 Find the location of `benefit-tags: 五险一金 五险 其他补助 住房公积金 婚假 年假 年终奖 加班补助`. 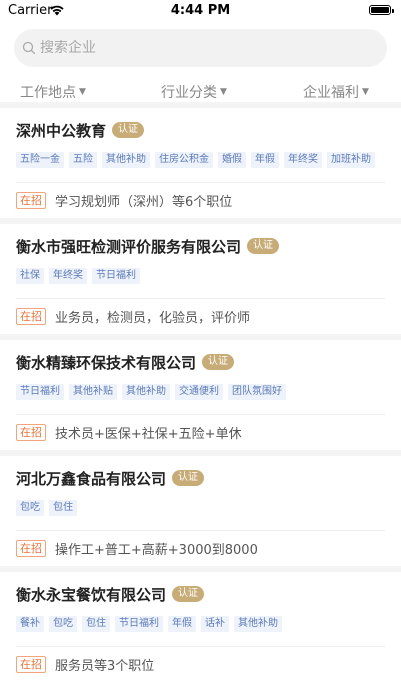

benefit-tags: 五险一金 五险 其他补助 住房公积金 婚假 年假 年终奖 加班补助 is located at coordinates (200, 167).